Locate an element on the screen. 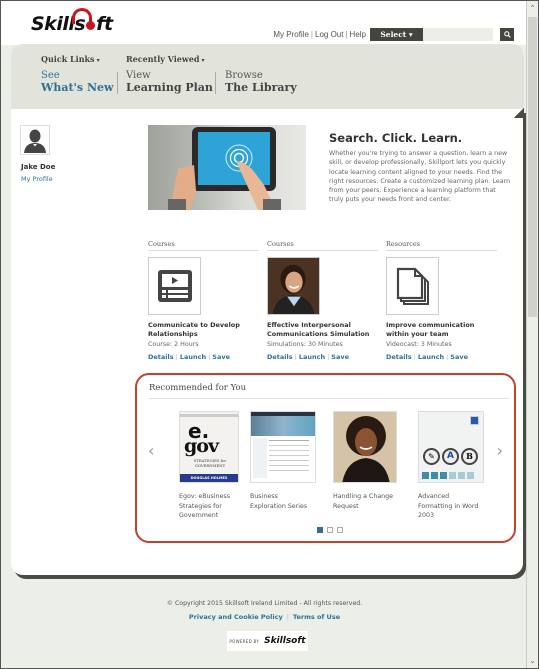 The image size is (539, 669). skillsoft-logo: Skills ft is located at coordinates (72, 21).